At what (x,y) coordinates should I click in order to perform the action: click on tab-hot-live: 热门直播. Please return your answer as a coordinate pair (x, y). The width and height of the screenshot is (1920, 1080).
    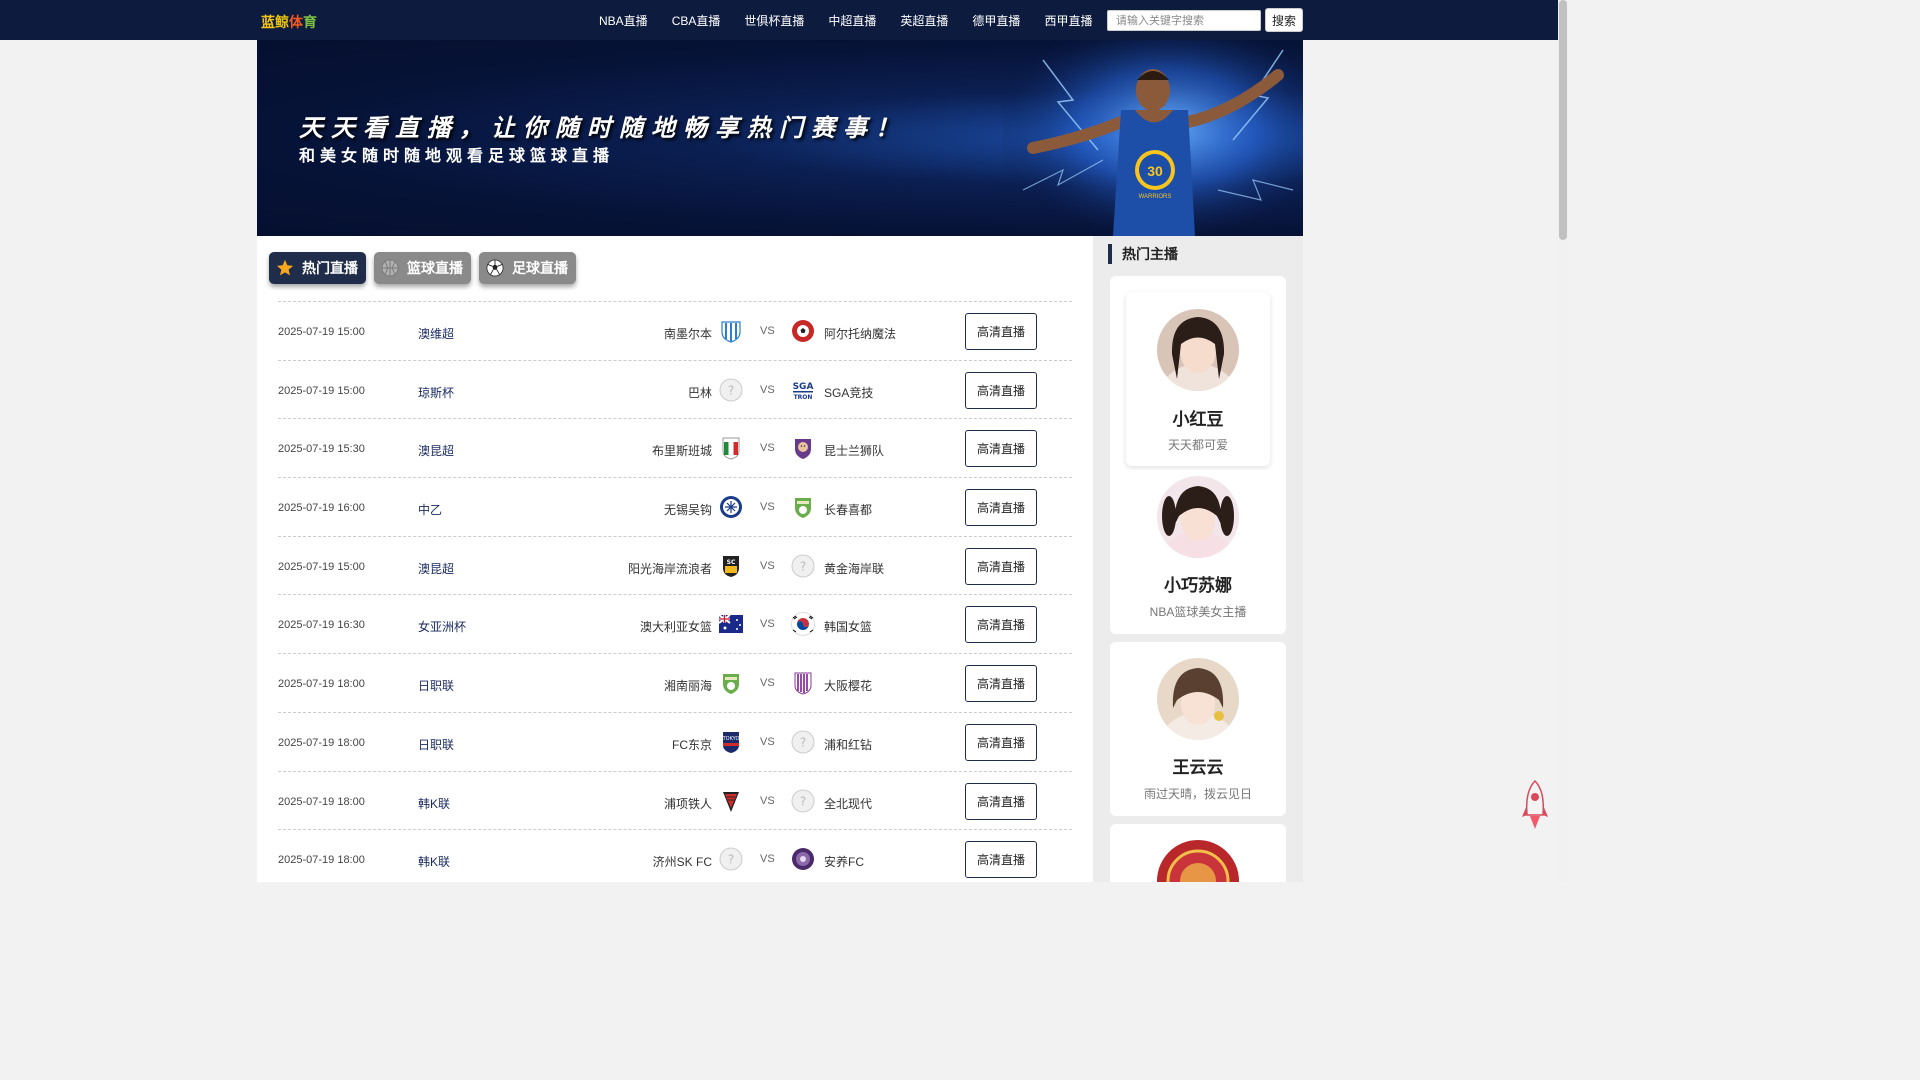
    Looking at the image, I should click on (317, 268).